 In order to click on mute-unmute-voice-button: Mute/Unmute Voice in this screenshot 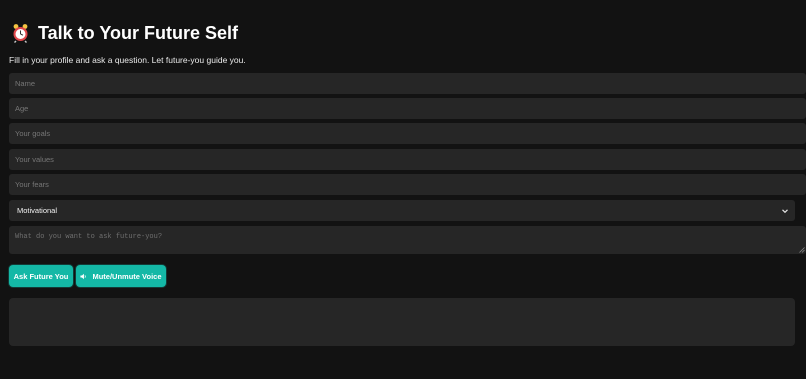, I will do `click(121, 276)`.